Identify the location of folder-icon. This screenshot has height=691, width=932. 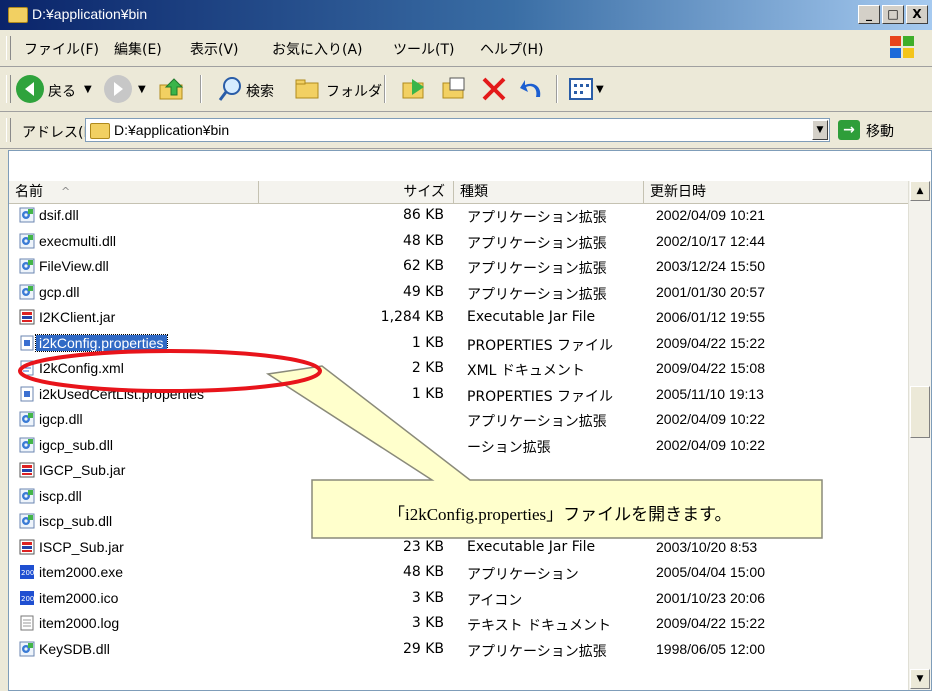
(18, 15).